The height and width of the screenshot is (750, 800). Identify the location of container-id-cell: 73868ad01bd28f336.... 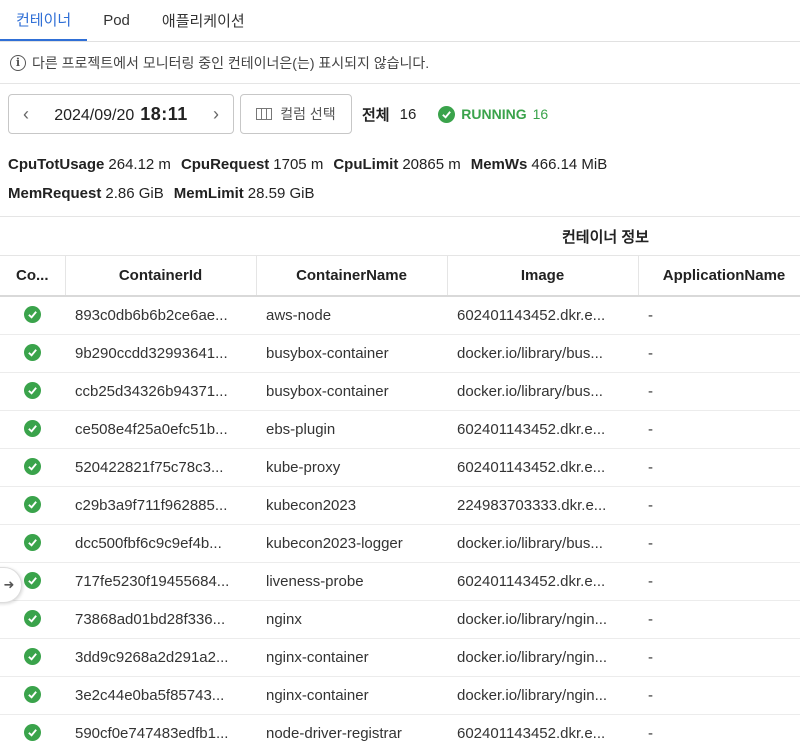
(160, 619).